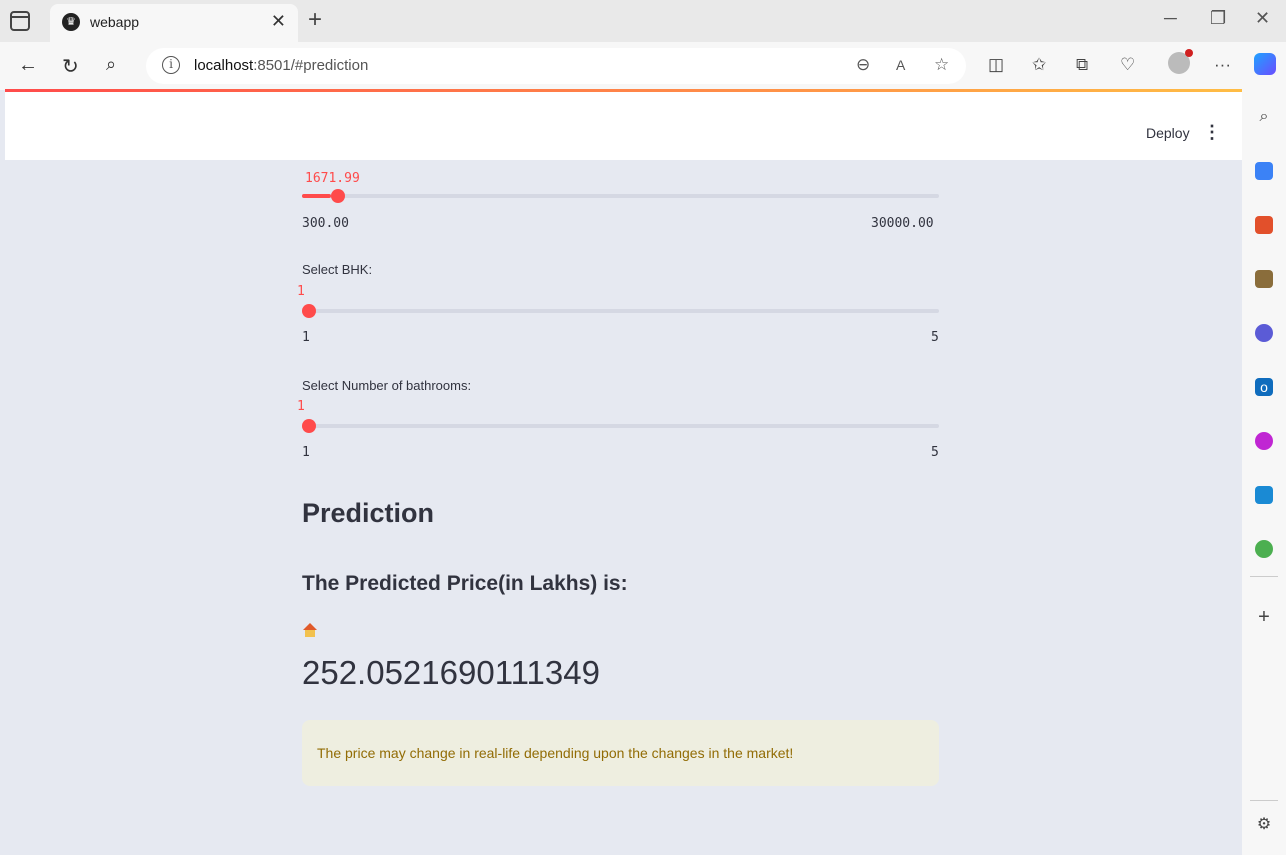 This screenshot has width=1286, height=855. What do you see at coordinates (1212, 132) in the screenshot?
I see `main-menu-icon: ⋮` at bounding box center [1212, 132].